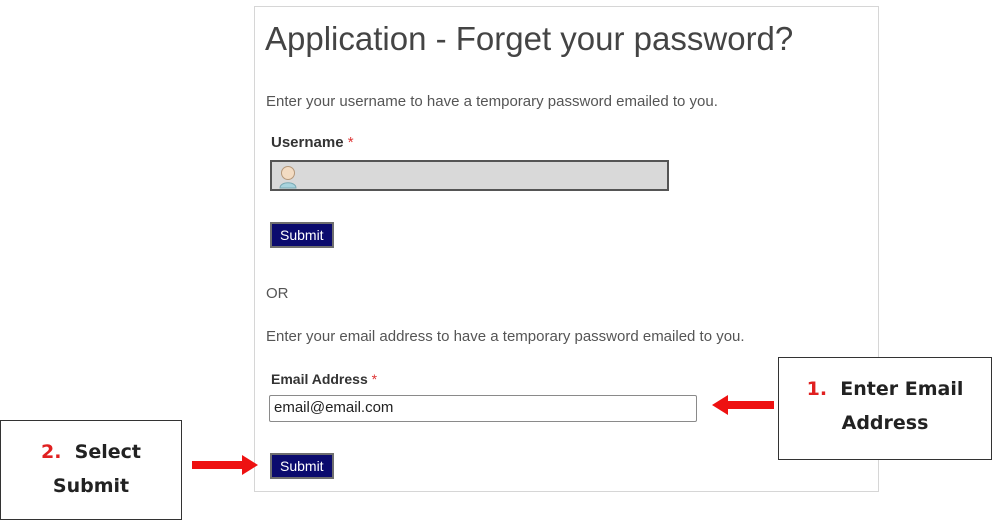 Image resolution: width=992 pixels, height=520 pixels. I want to click on email-submit-button: Submit, so click(302, 466).